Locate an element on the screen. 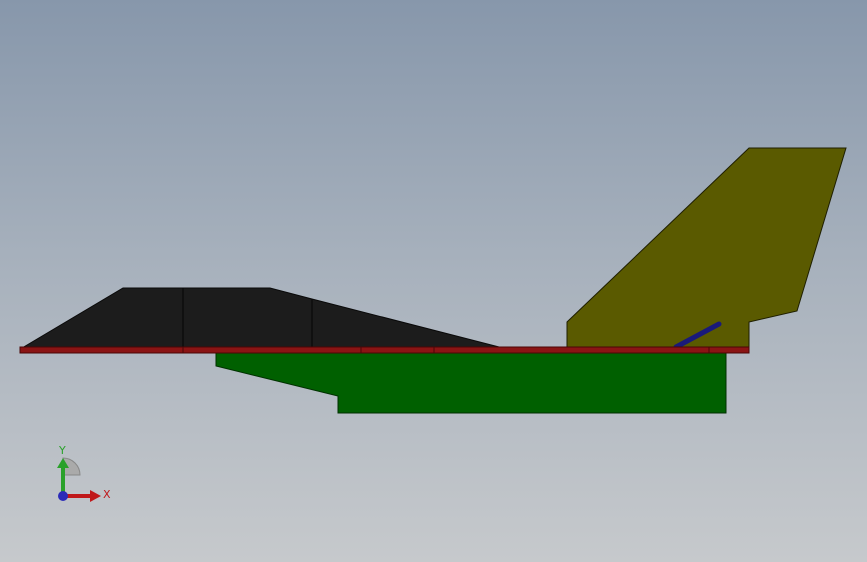 Image resolution: width=867 pixels, height=562 pixels. reference-triad: Y X is located at coordinates (84, 473).